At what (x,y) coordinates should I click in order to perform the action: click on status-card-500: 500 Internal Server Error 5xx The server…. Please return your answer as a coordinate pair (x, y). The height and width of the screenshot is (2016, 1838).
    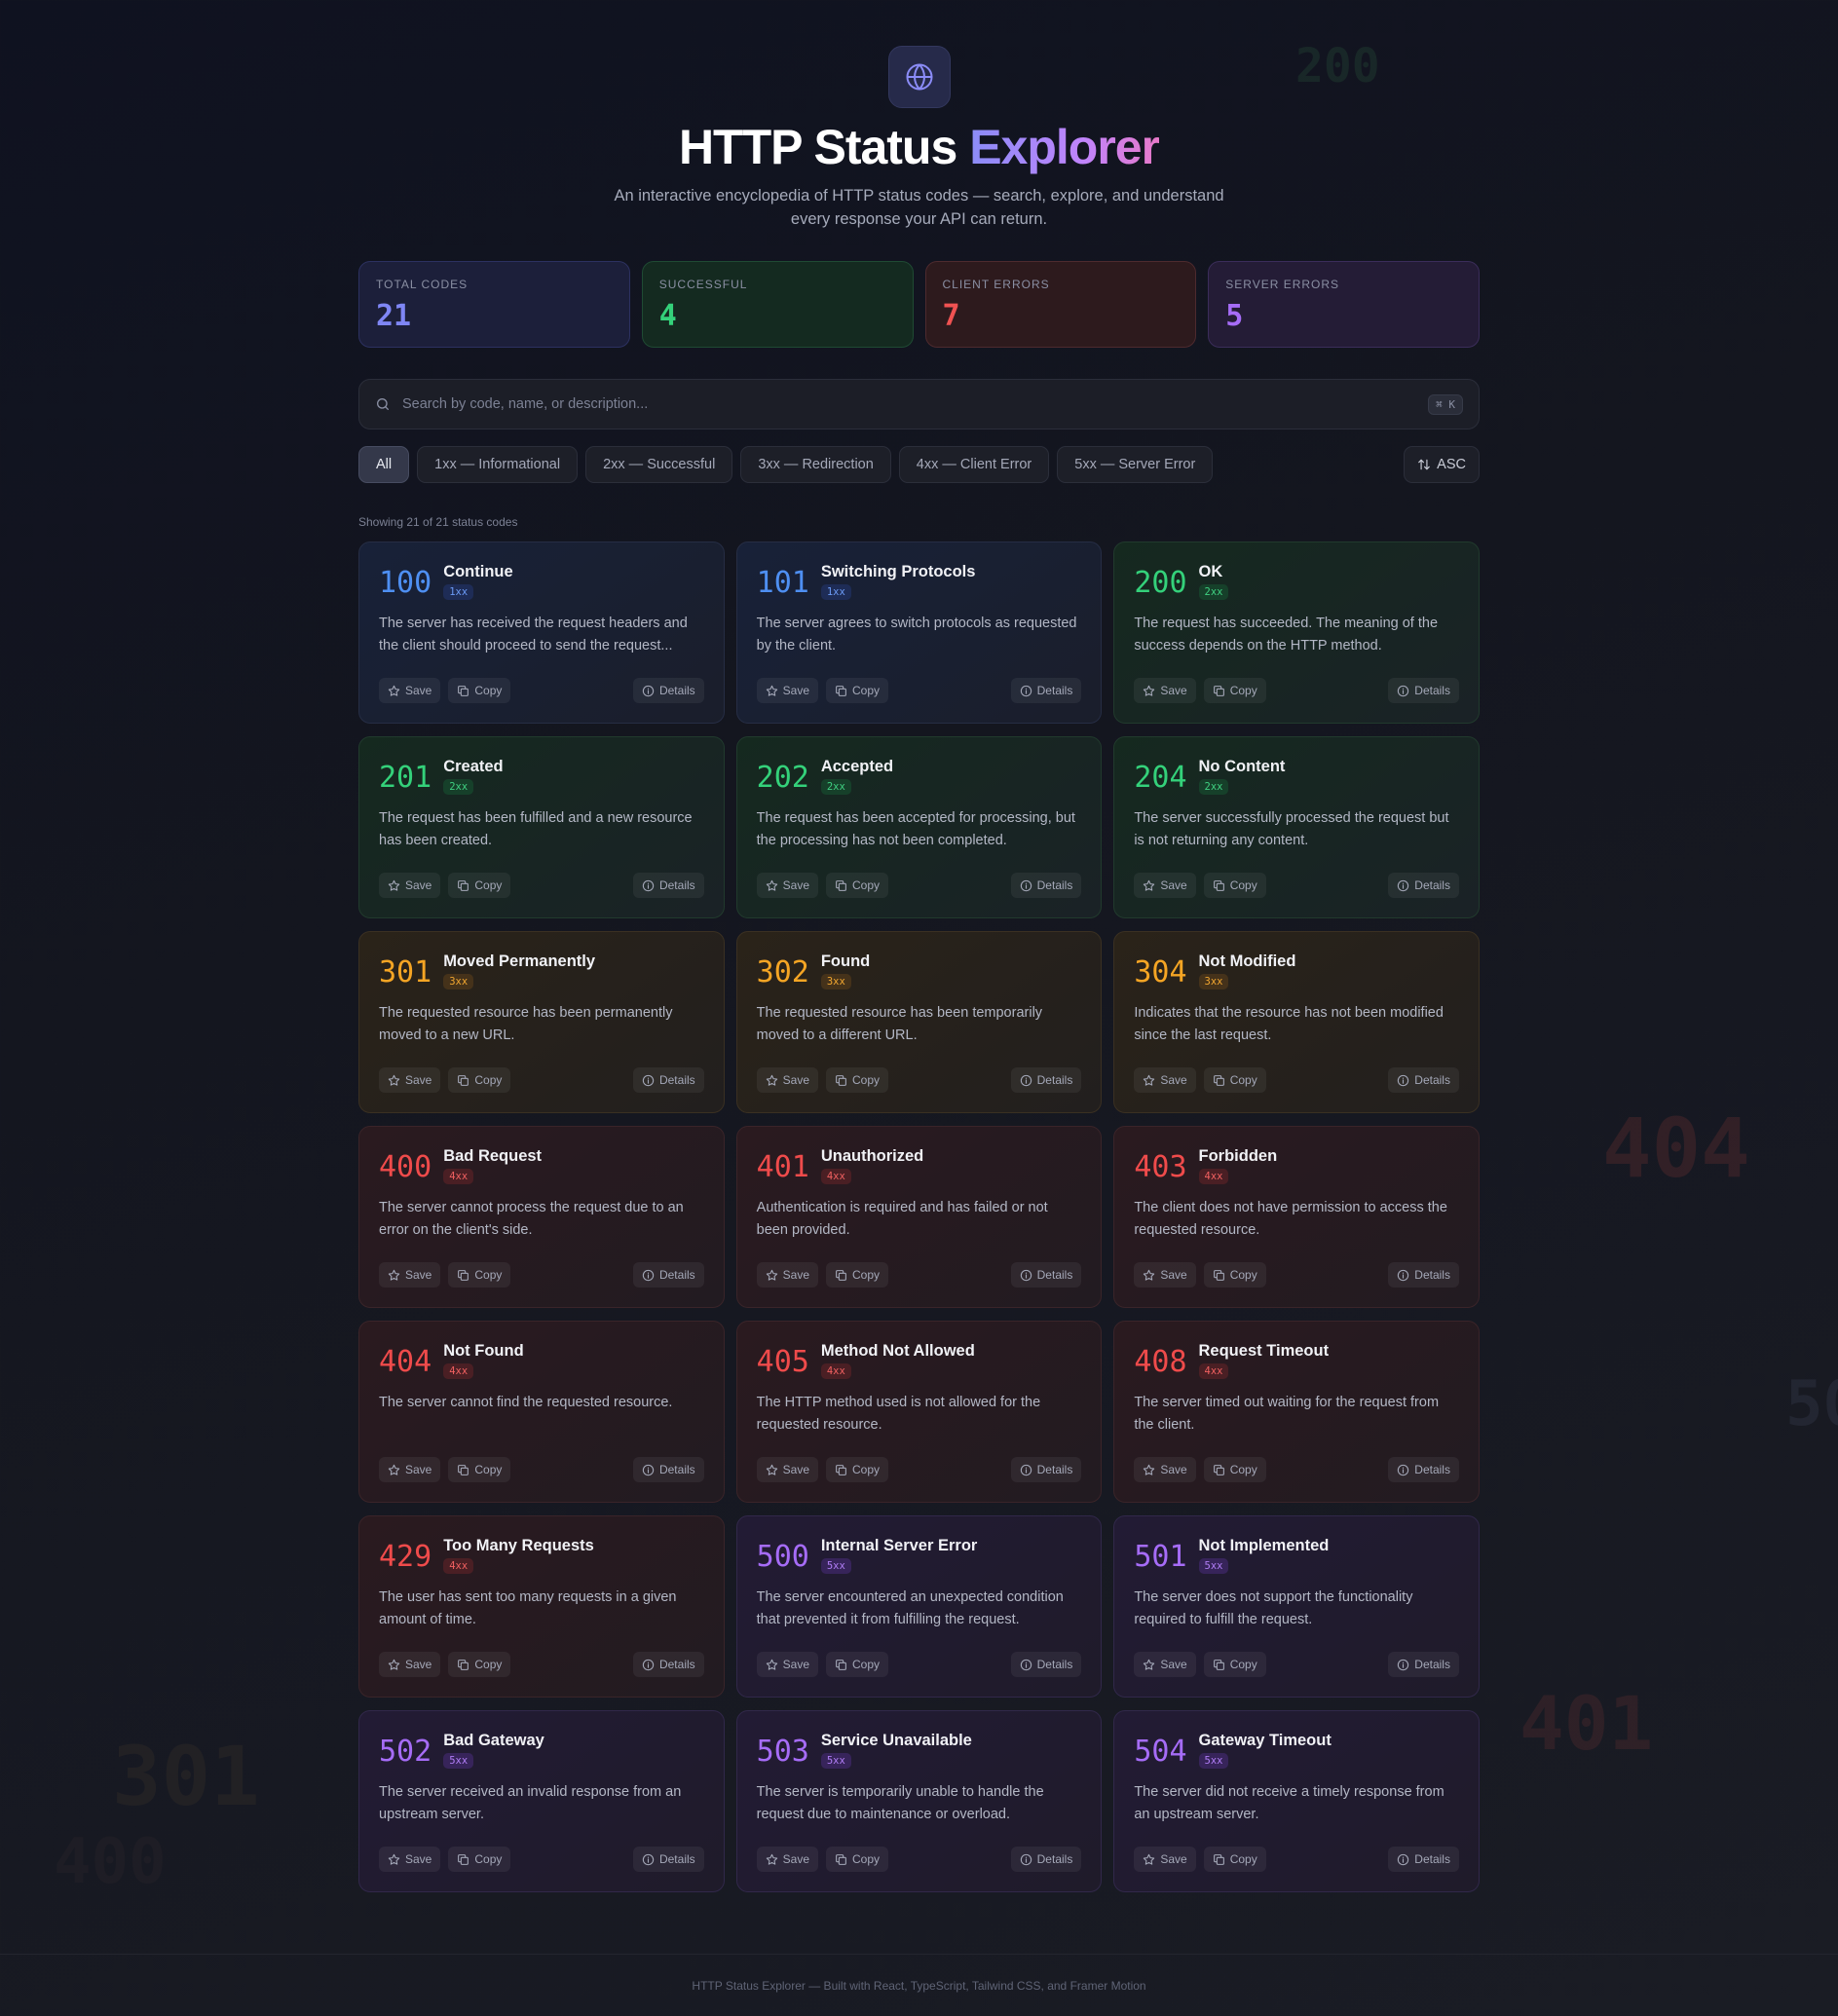
    Looking at the image, I should click on (919, 1606).